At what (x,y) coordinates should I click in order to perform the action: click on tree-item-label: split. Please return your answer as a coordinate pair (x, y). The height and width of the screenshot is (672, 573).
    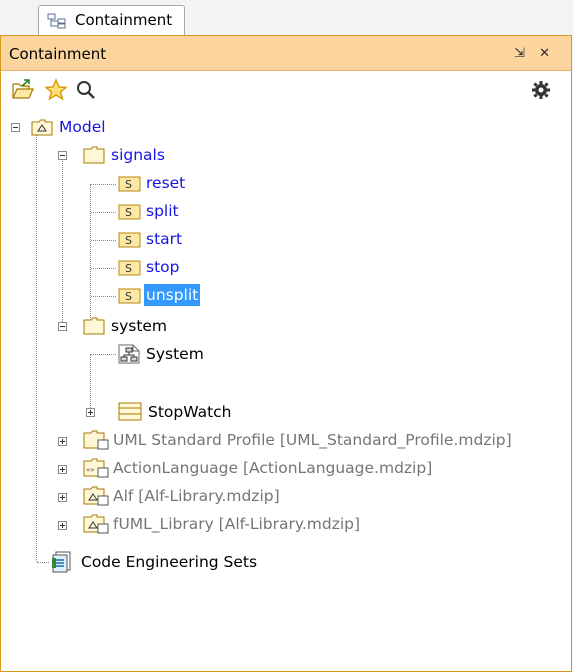
    Looking at the image, I should click on (162, 211).